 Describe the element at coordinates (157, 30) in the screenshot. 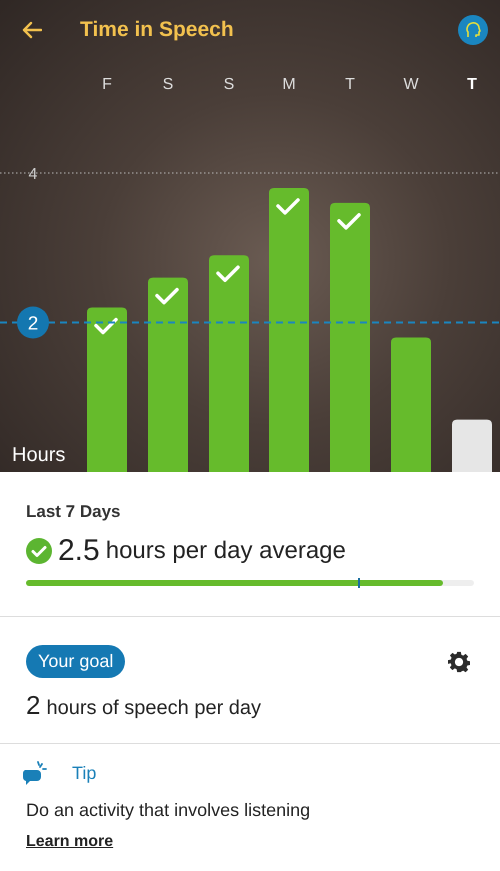

I see `screen-title: Time in Speech` at that location.